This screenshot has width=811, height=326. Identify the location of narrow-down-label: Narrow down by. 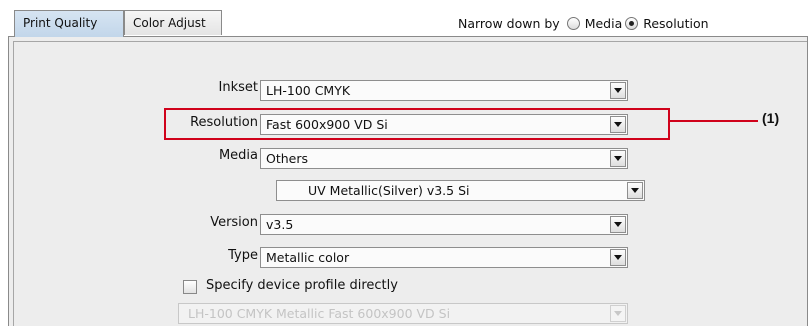
(509, 23).